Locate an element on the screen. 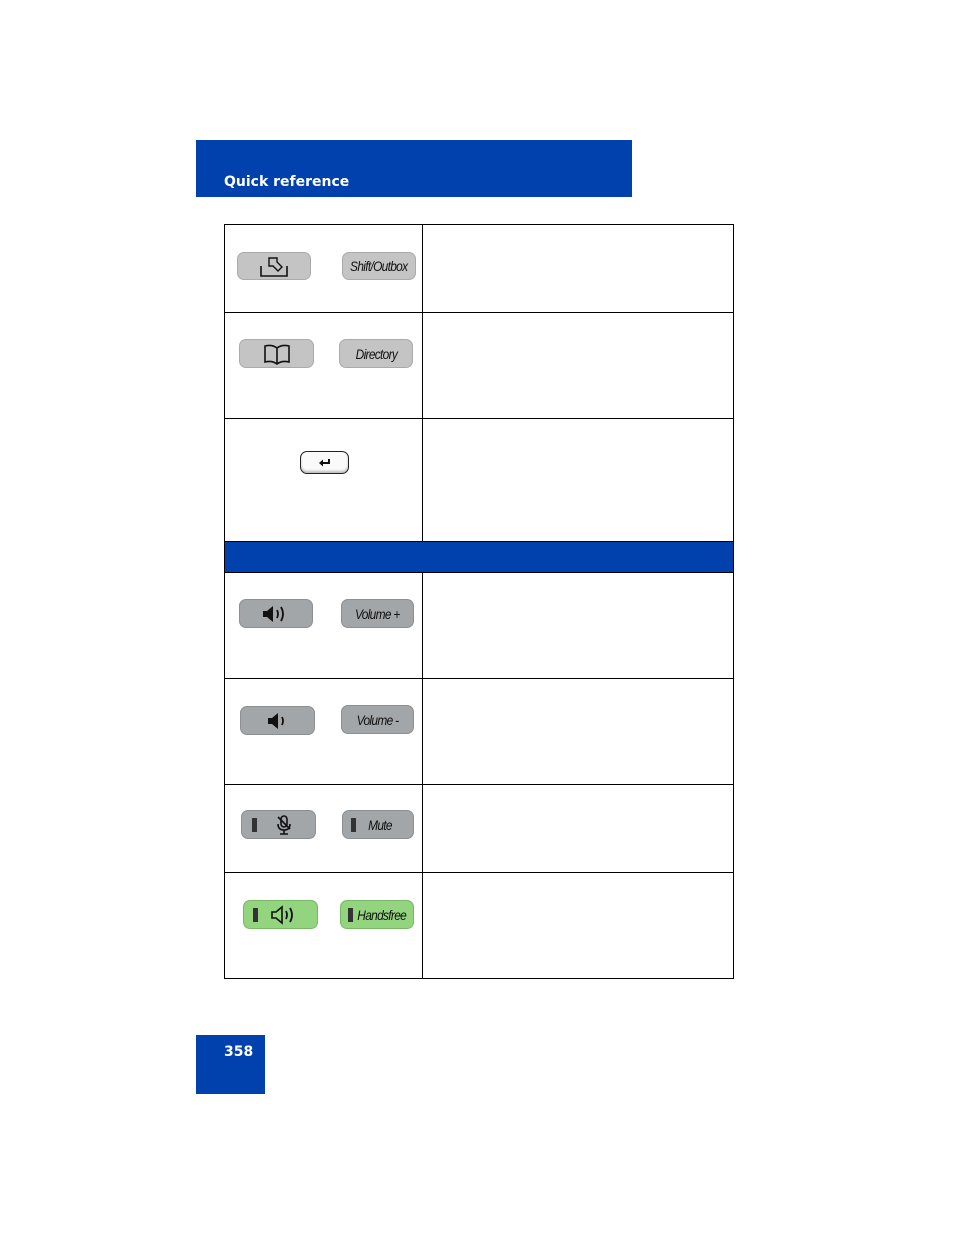  table-row: Mute is located at coordinates (479, 828).